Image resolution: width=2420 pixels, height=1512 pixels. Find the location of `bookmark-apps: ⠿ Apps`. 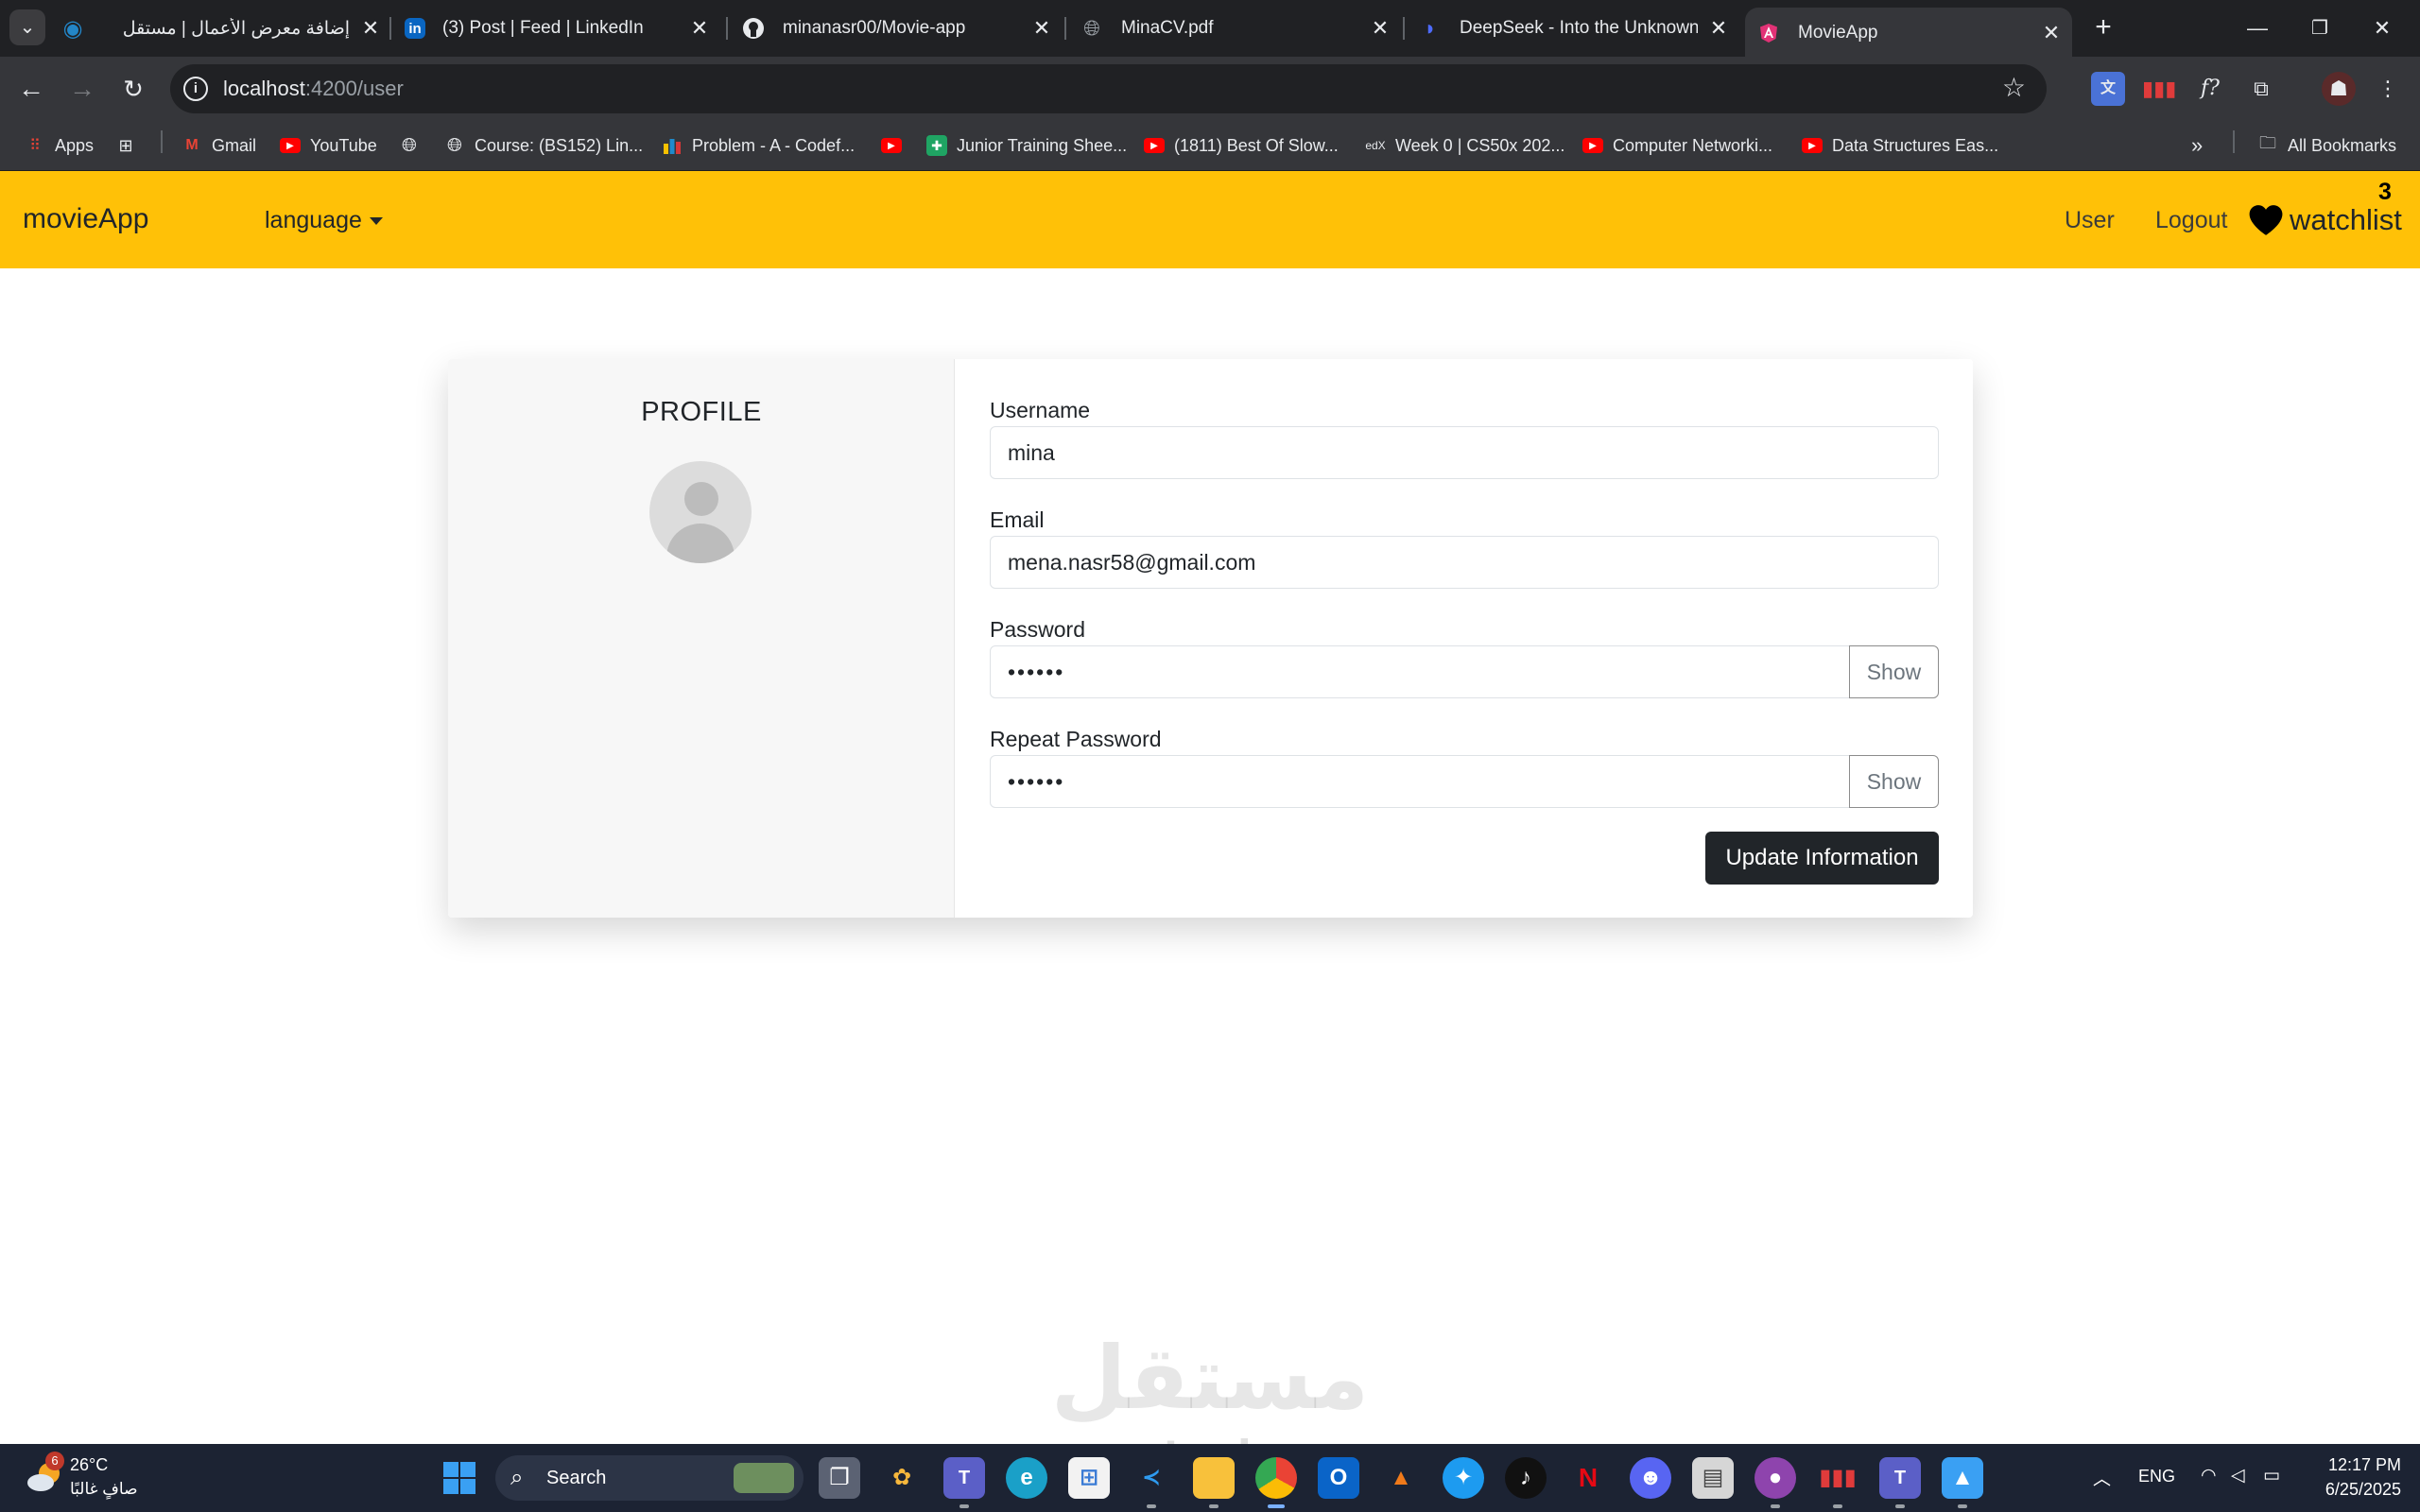

bookmark-apps: ⠿ Apps is located at coordinates (59, 145).